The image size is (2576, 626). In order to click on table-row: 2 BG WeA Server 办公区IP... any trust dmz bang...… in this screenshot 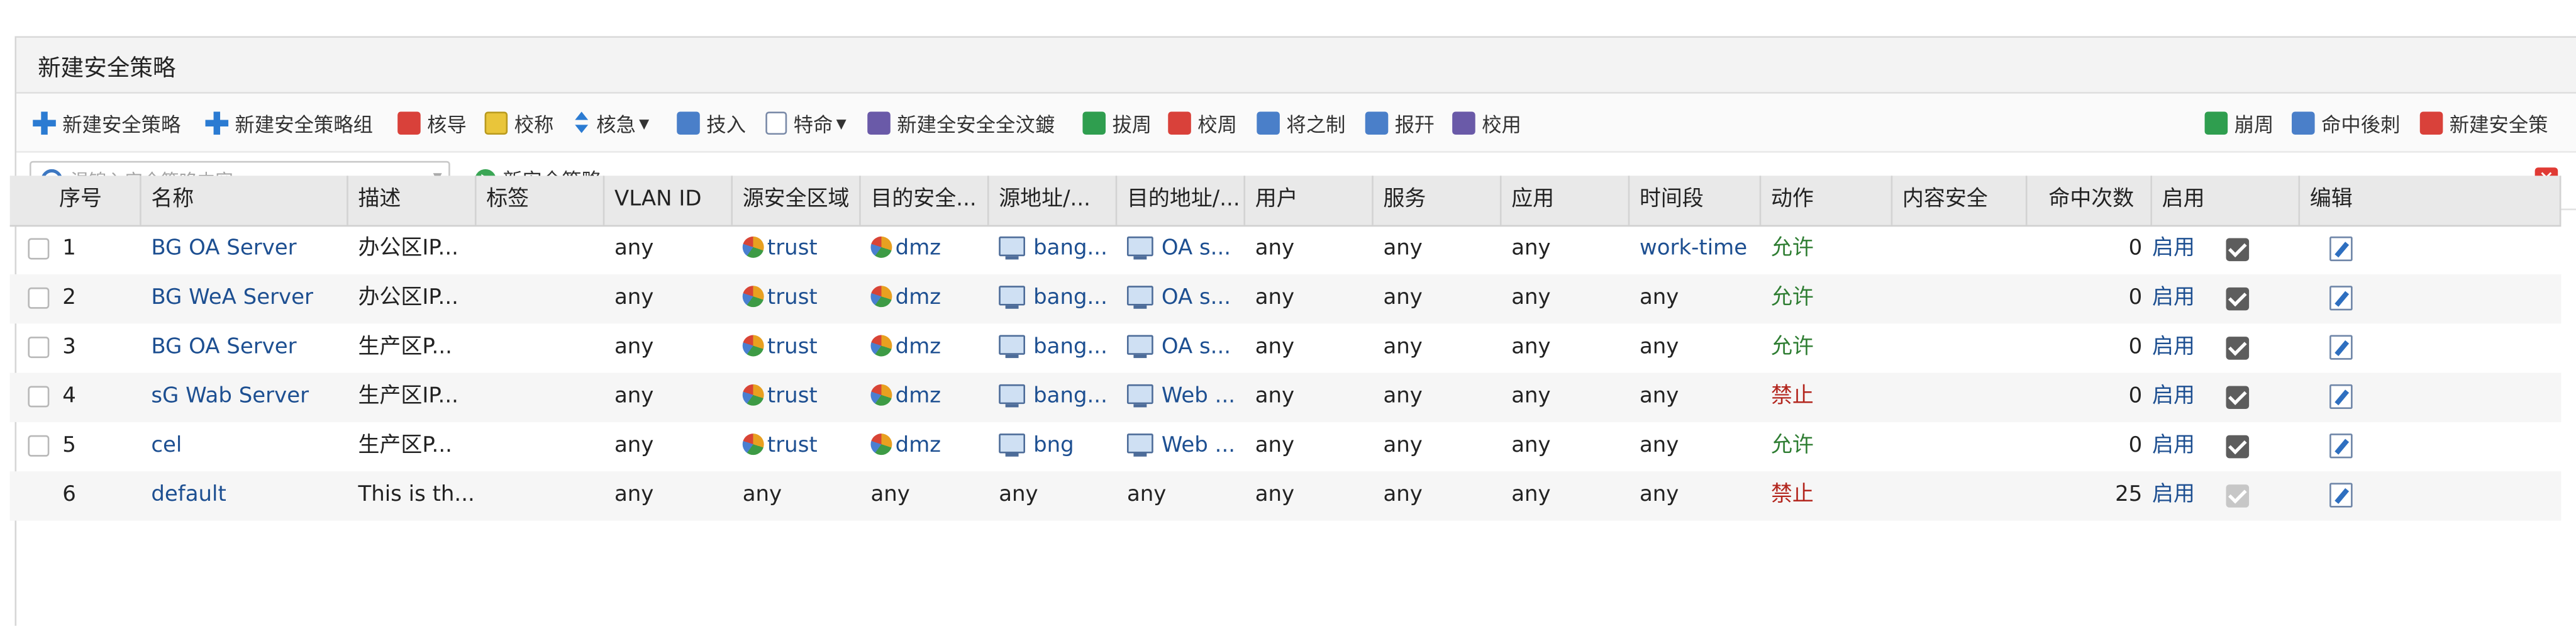, I will do `click(1285, 299)`.